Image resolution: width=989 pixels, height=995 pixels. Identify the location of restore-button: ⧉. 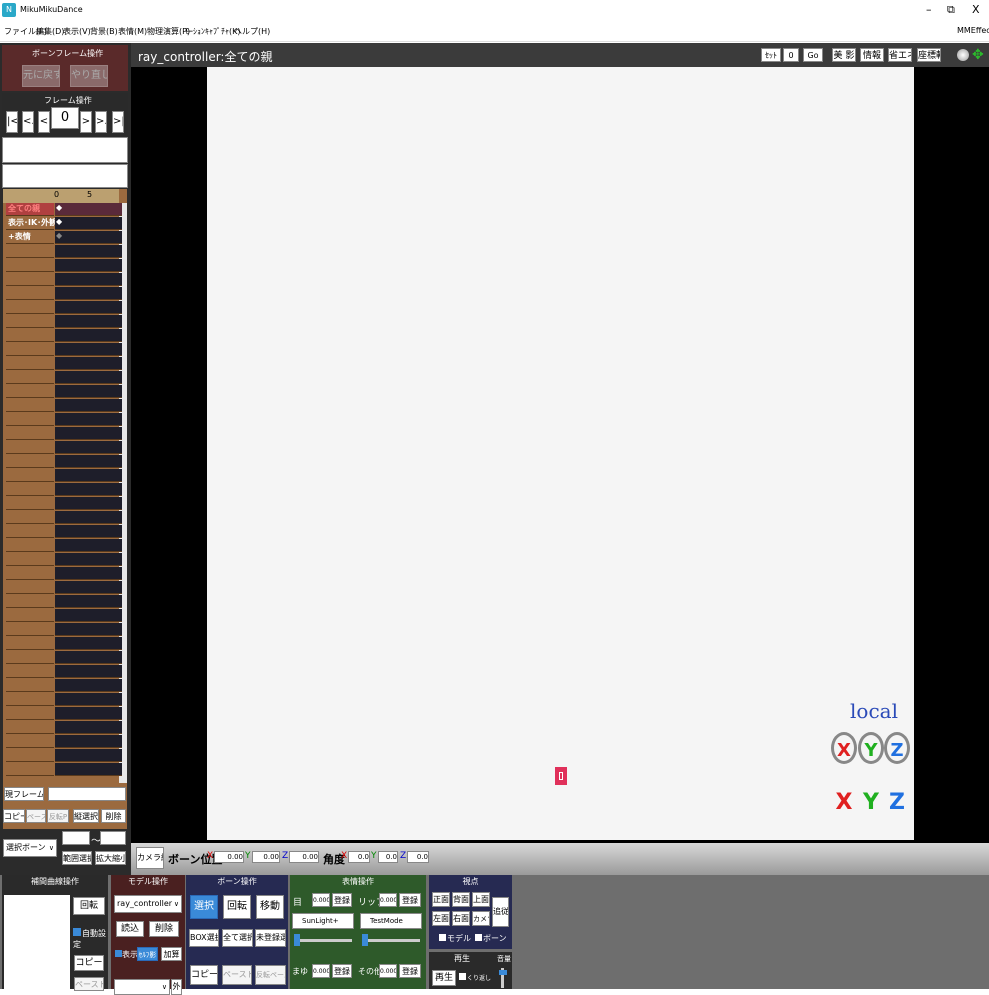
(951, 10).